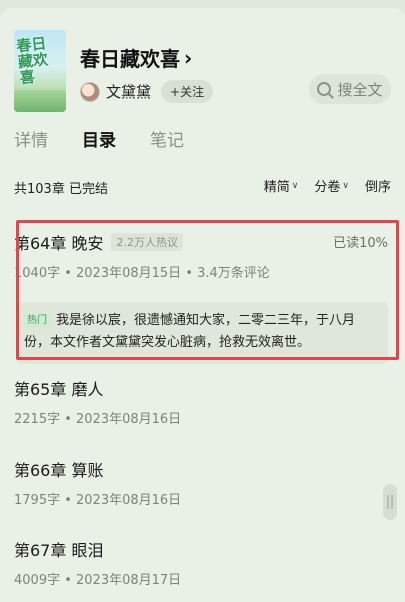  I want to click on book-title: 春日藏欢喜, so click(130, 59).